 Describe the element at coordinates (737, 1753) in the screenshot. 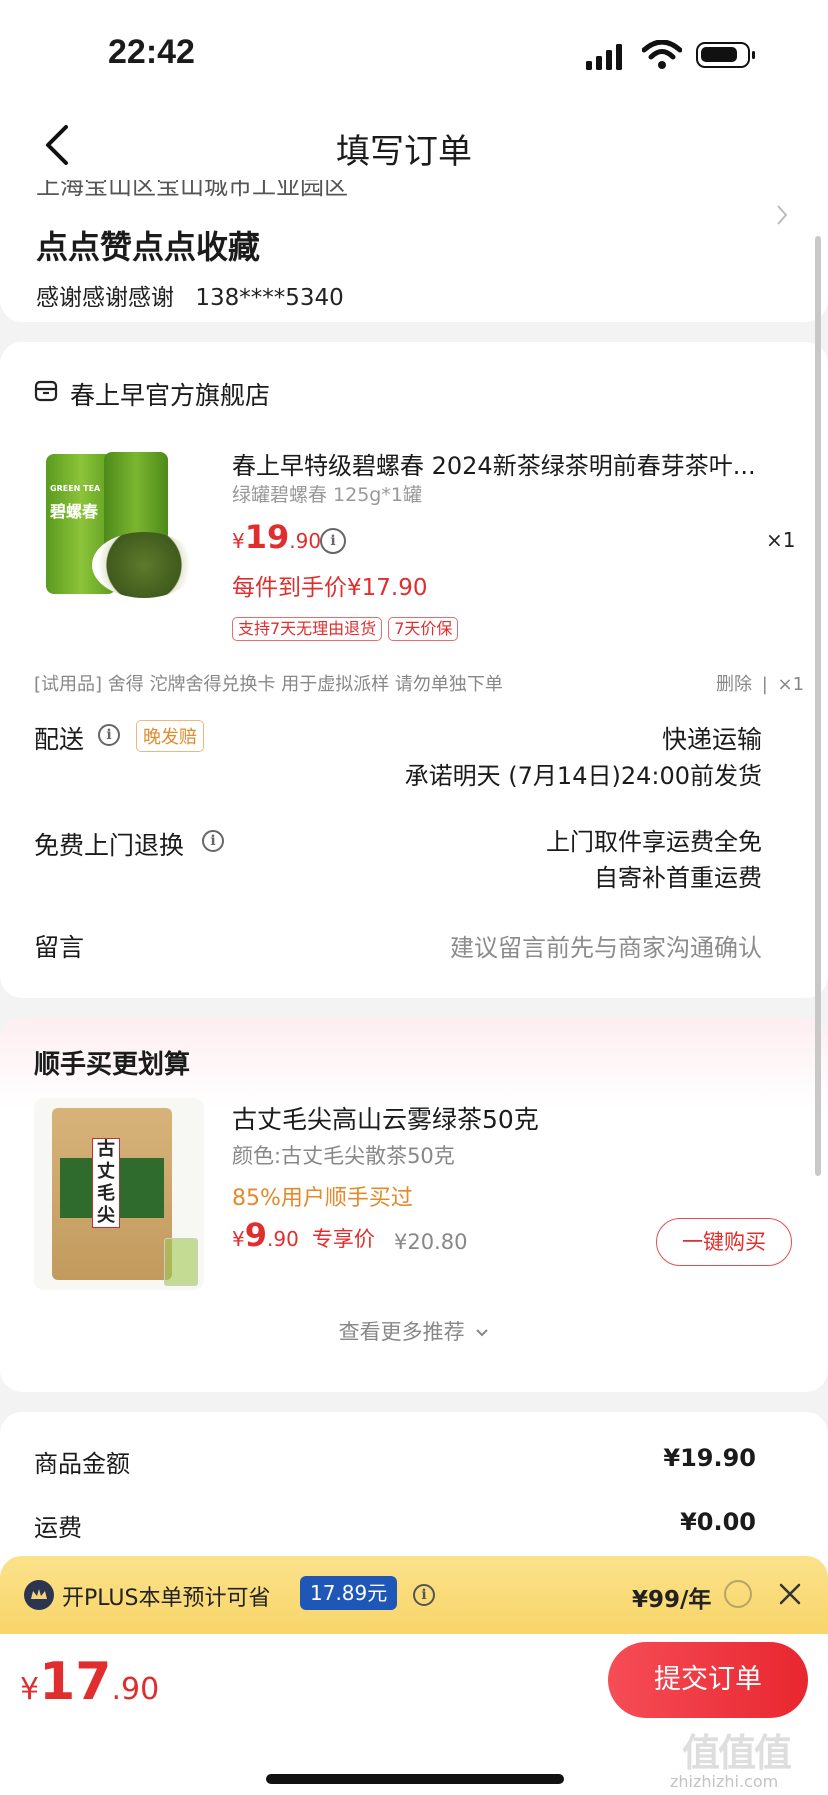

I see `watermark-cn: 值值值` at that location.